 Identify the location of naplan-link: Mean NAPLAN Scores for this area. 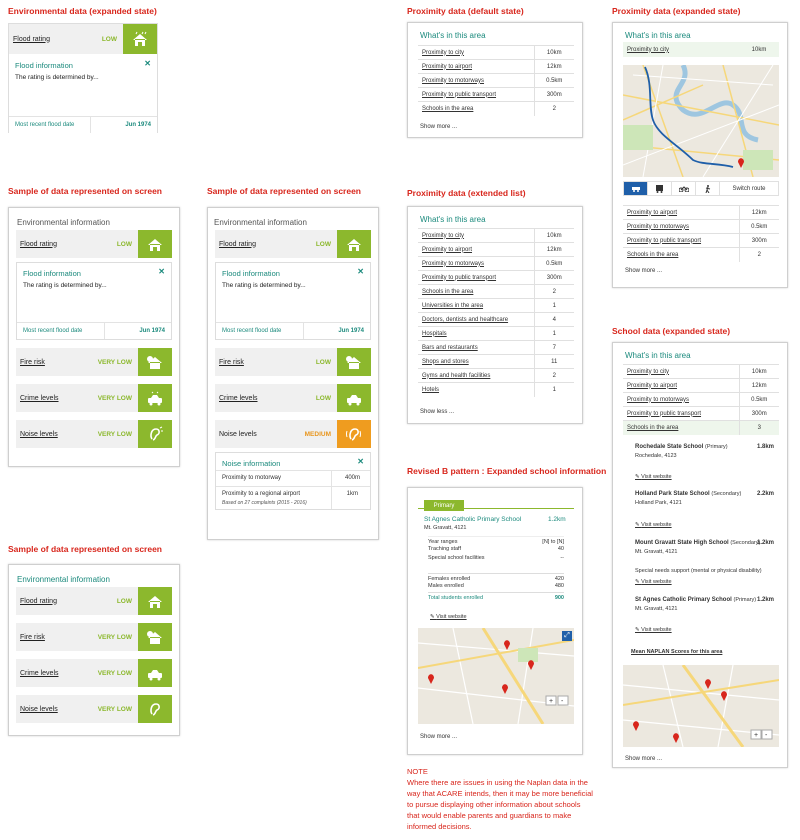
(676, 652).